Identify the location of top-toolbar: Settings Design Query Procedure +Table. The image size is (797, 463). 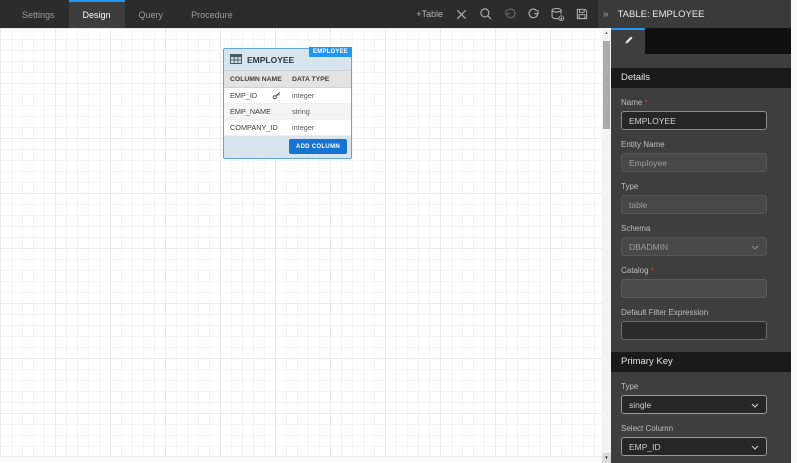
(299, 14).